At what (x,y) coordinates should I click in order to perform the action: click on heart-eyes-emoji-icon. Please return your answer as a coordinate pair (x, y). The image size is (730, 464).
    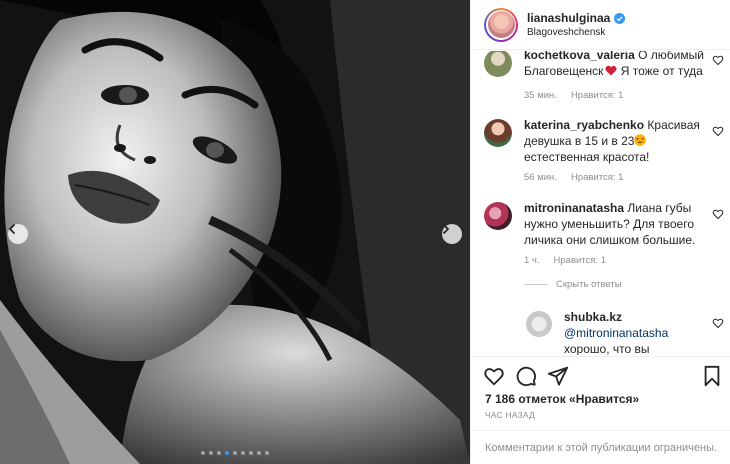
    Looking at the image, I should click on (640, 140).